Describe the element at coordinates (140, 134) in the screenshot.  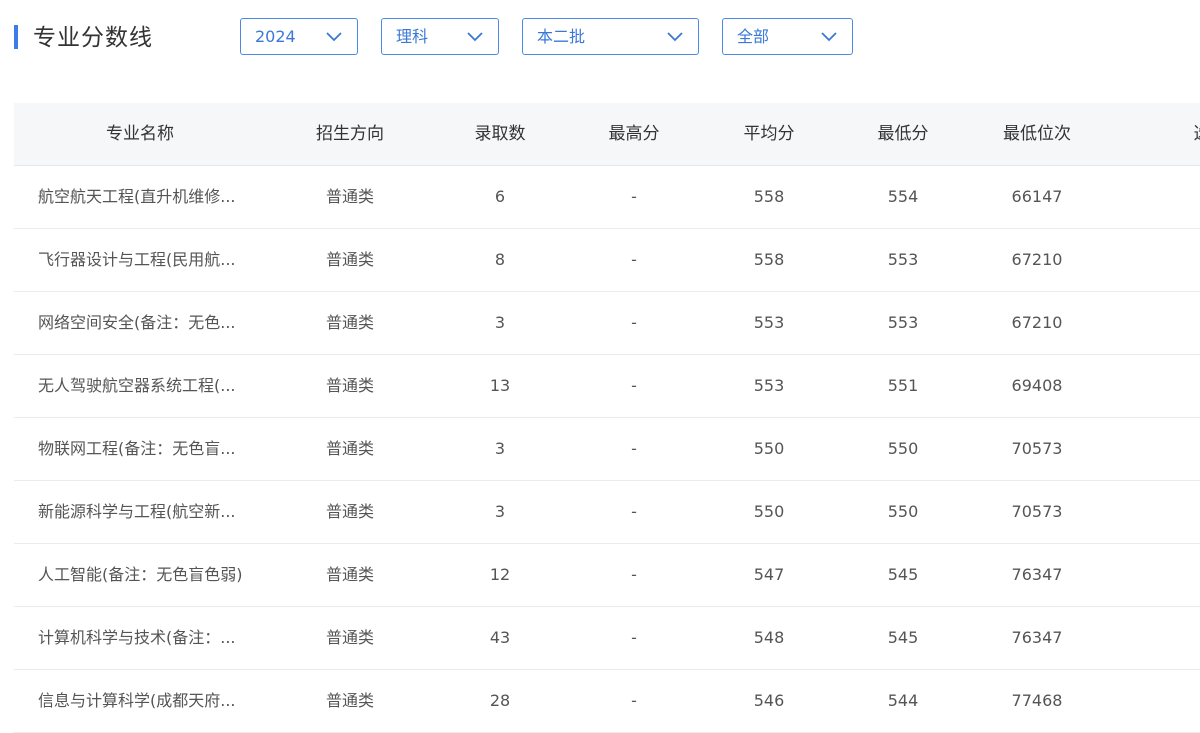
I see `header-major-name: 专业名称` at that location.